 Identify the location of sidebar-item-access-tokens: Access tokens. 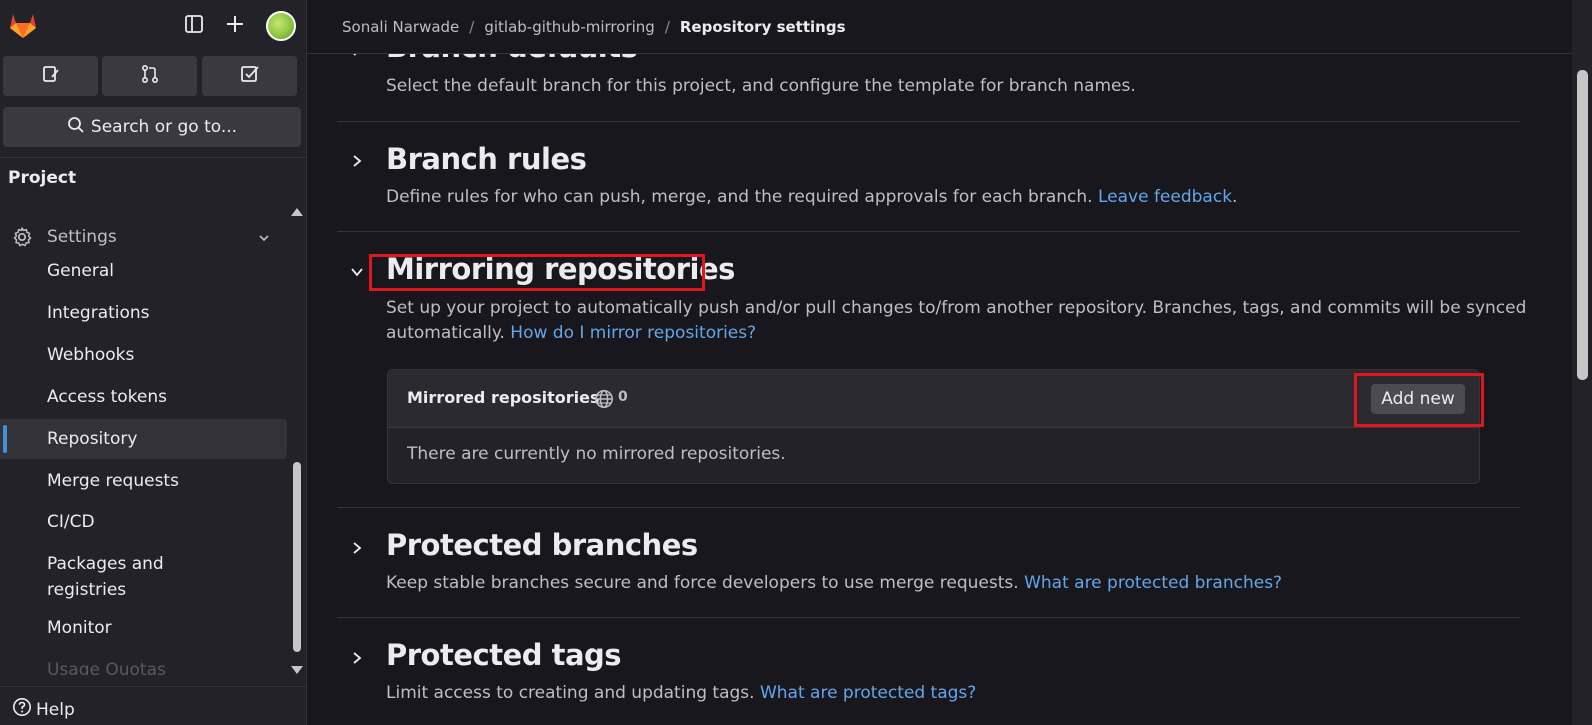
(143, 397).